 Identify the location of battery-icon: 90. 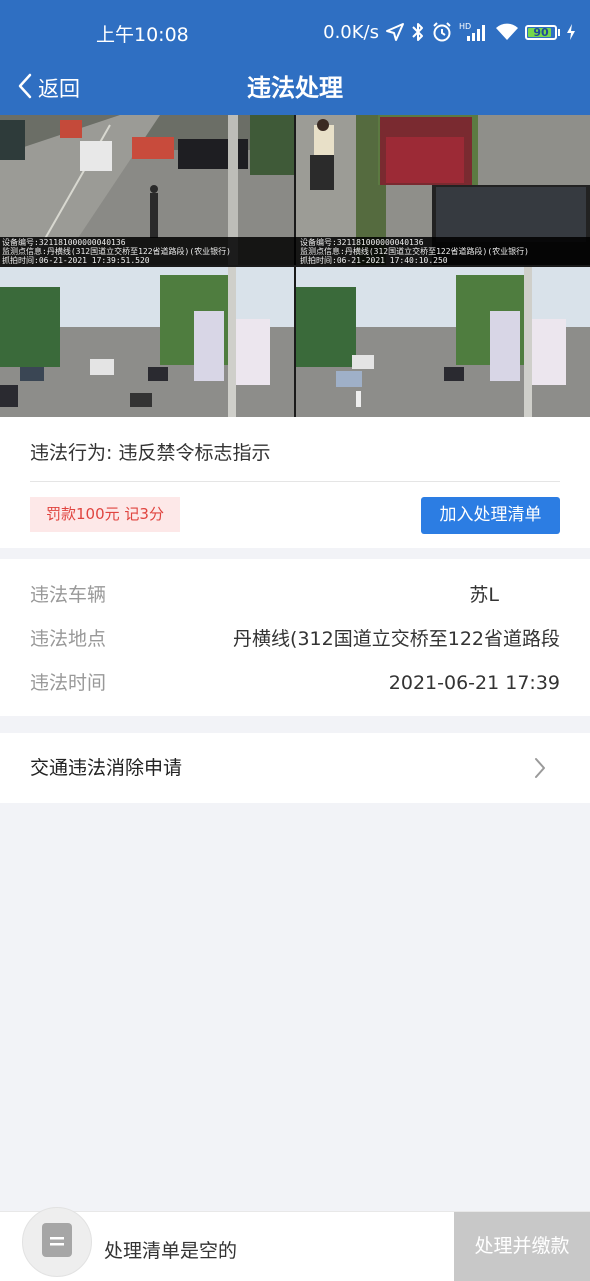
(542, 32).